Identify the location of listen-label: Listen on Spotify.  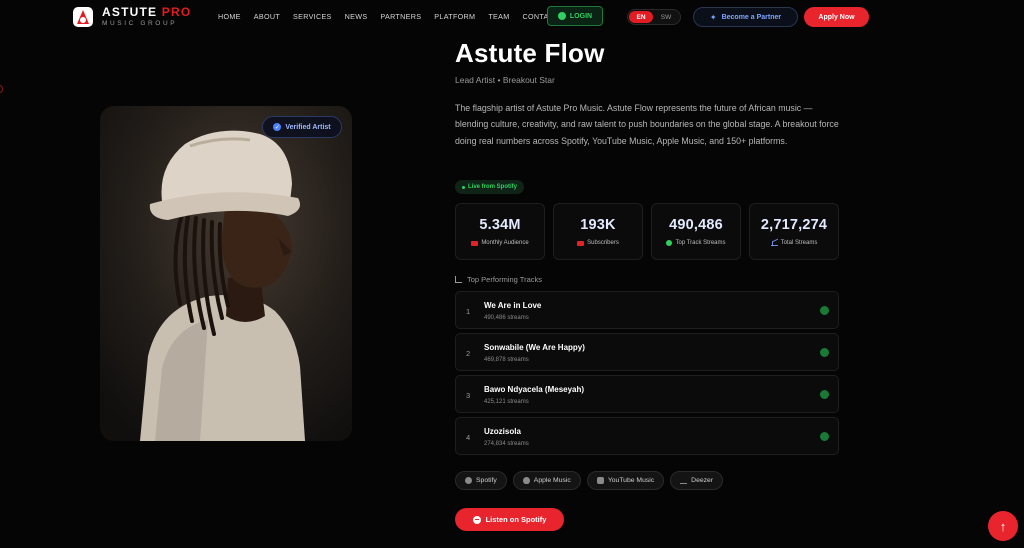
(516, 519).